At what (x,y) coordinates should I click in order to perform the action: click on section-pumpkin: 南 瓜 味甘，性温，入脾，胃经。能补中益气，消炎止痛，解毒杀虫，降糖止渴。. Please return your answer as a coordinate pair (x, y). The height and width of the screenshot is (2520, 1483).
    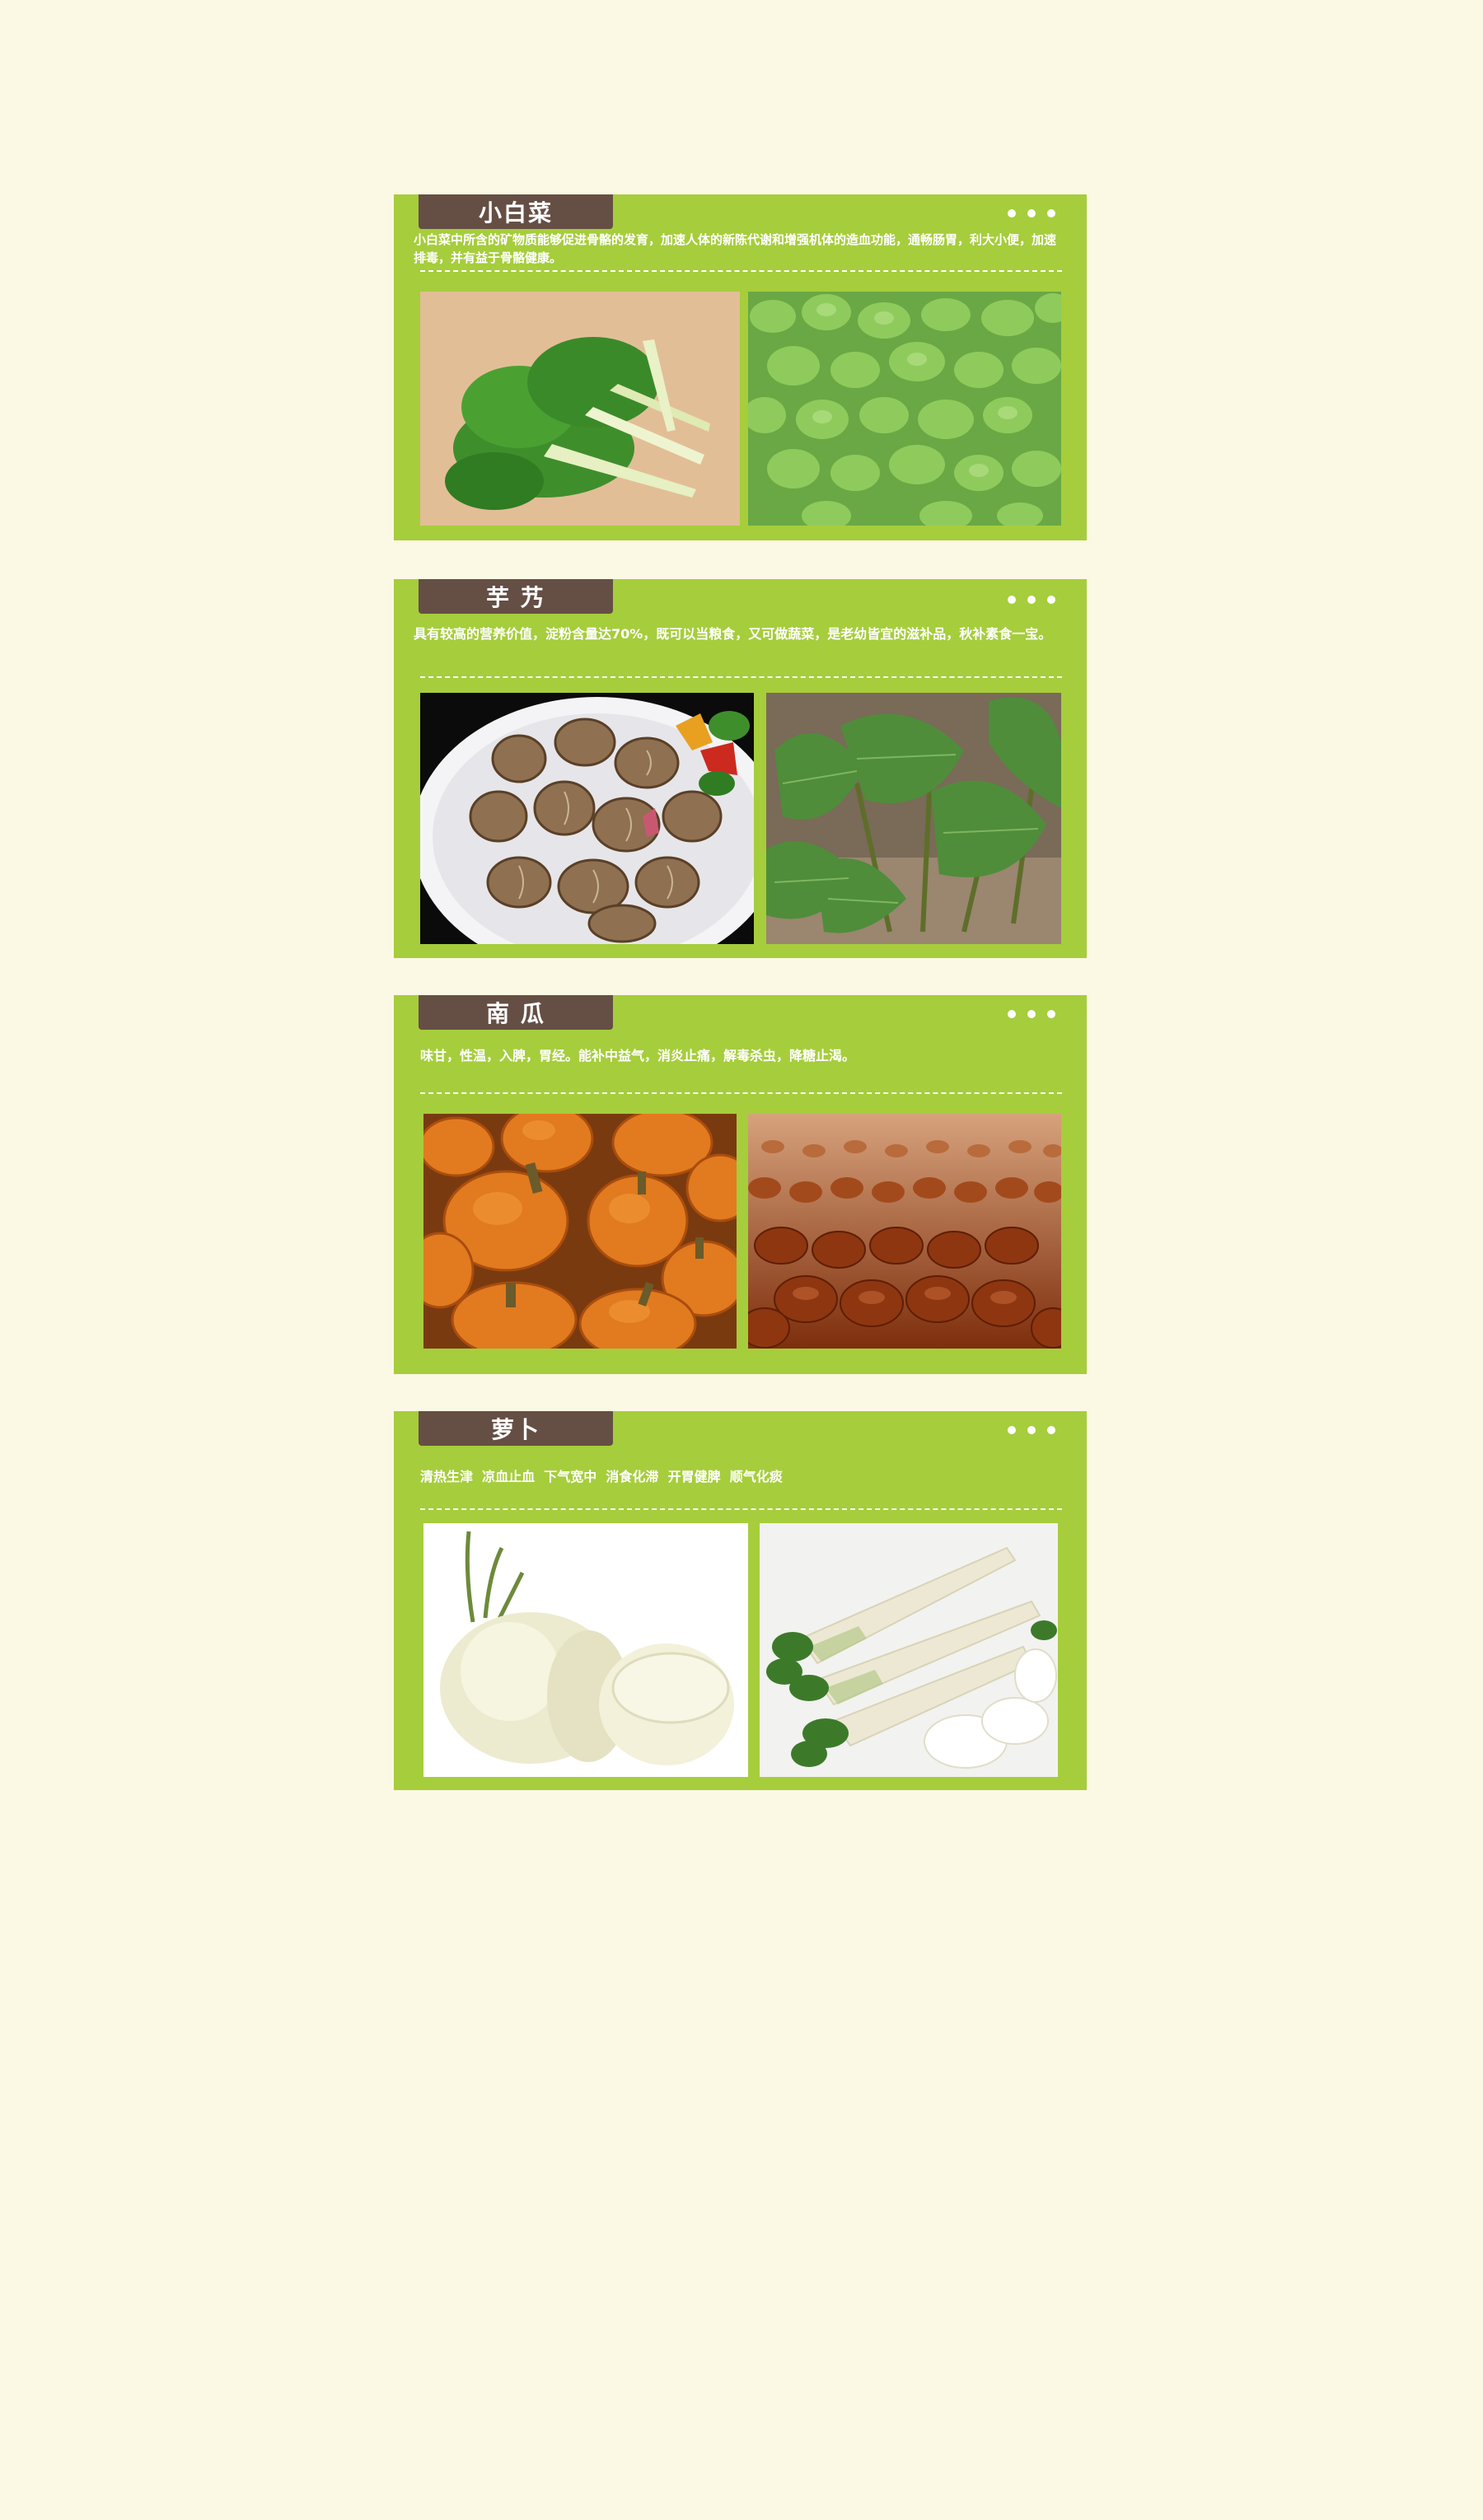
    Looking at the image, I should click on (740, 1184).